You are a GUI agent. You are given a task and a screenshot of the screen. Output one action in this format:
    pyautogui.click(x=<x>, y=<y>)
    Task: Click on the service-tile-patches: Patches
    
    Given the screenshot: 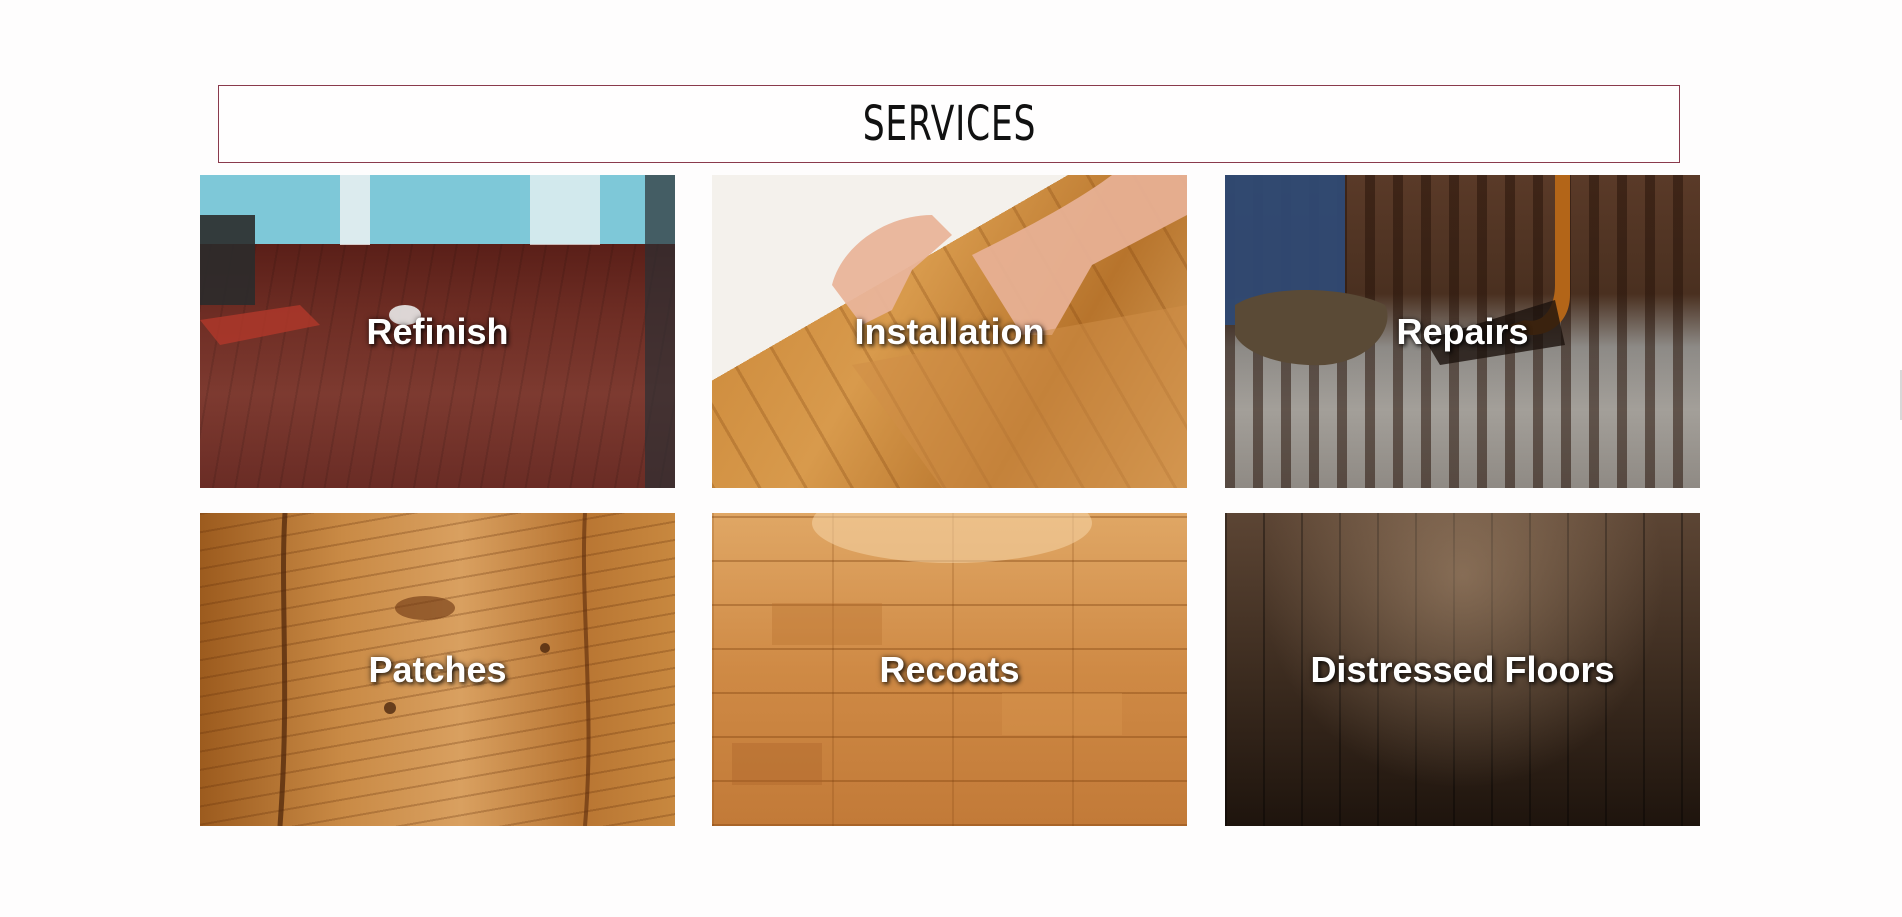 What is the action you would take?
    pyautogui.click(x=437, y=669)
    